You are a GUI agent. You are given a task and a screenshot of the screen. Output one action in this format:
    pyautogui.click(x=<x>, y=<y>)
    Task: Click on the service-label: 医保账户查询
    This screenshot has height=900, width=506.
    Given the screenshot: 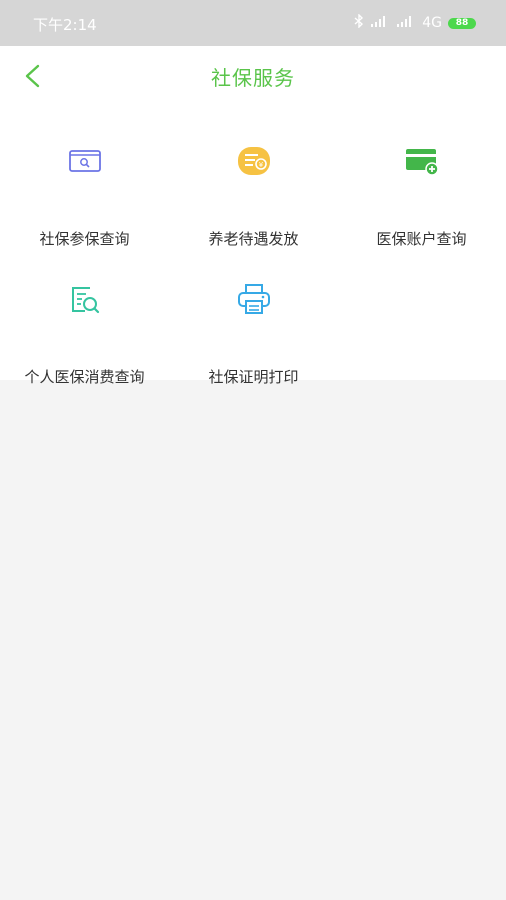 What is the action you would take?
    pyautogui.click(x=421, y=239)
    